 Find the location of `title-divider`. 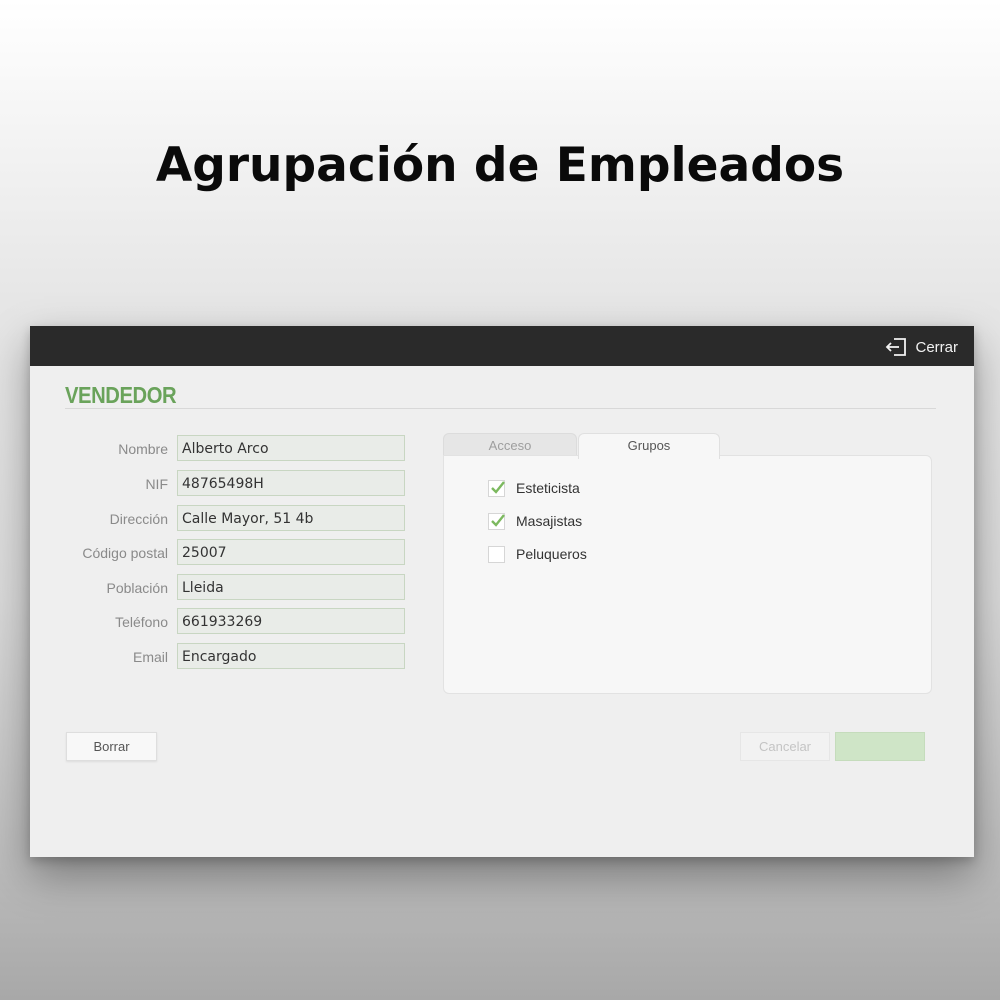

title-divider is located at coordinates (500, 408).